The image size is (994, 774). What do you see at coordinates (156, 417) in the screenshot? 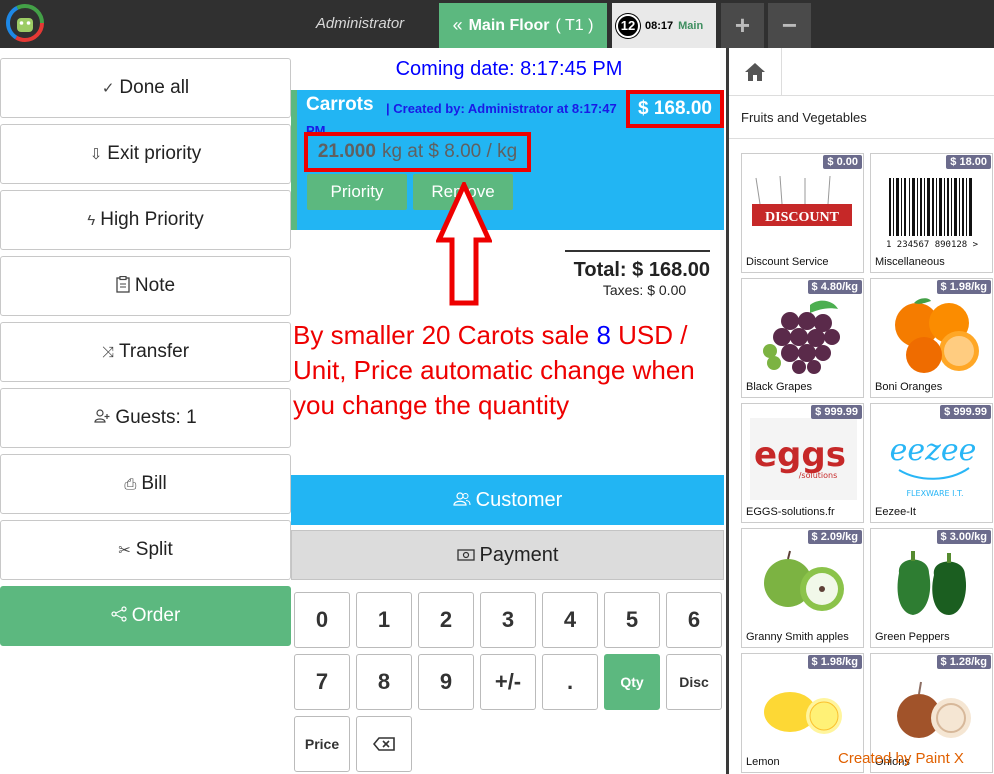
I see `guests-label: Guests: 1` at bounding box center [156, 417].